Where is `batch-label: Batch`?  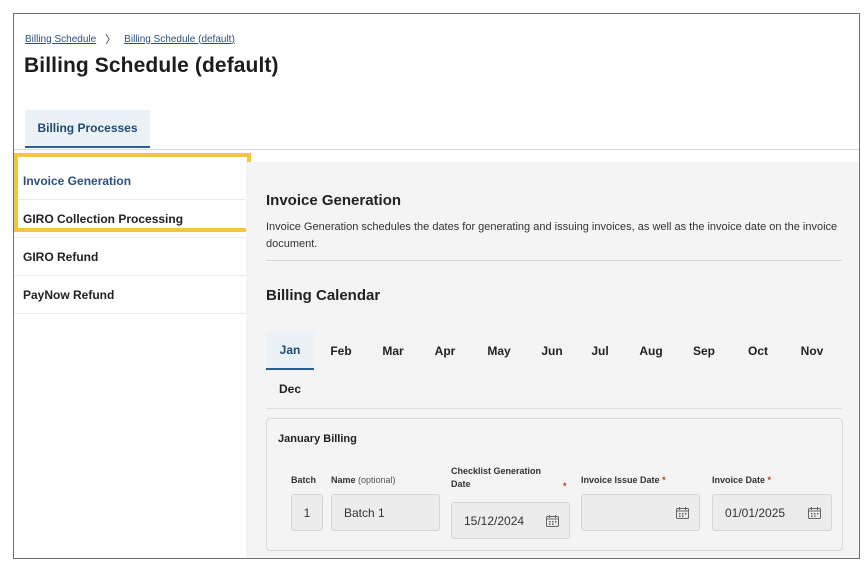
batch-label: Batch is located at coordinates (304, 480).